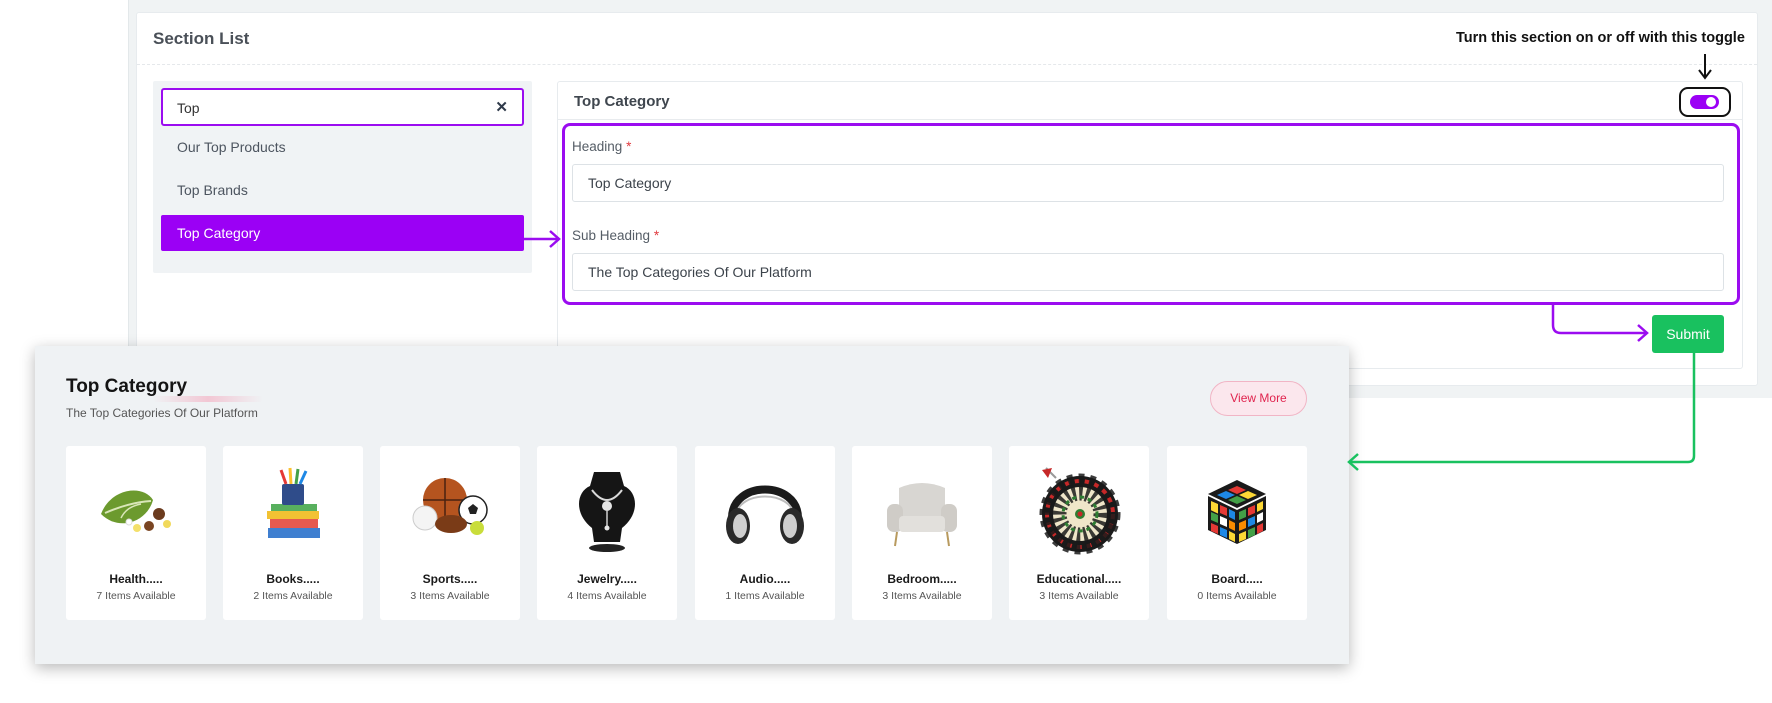 The width and height of the screenshot is (1772, 703). I want to click on jewelry-necklace-icon, so click(607, 512).